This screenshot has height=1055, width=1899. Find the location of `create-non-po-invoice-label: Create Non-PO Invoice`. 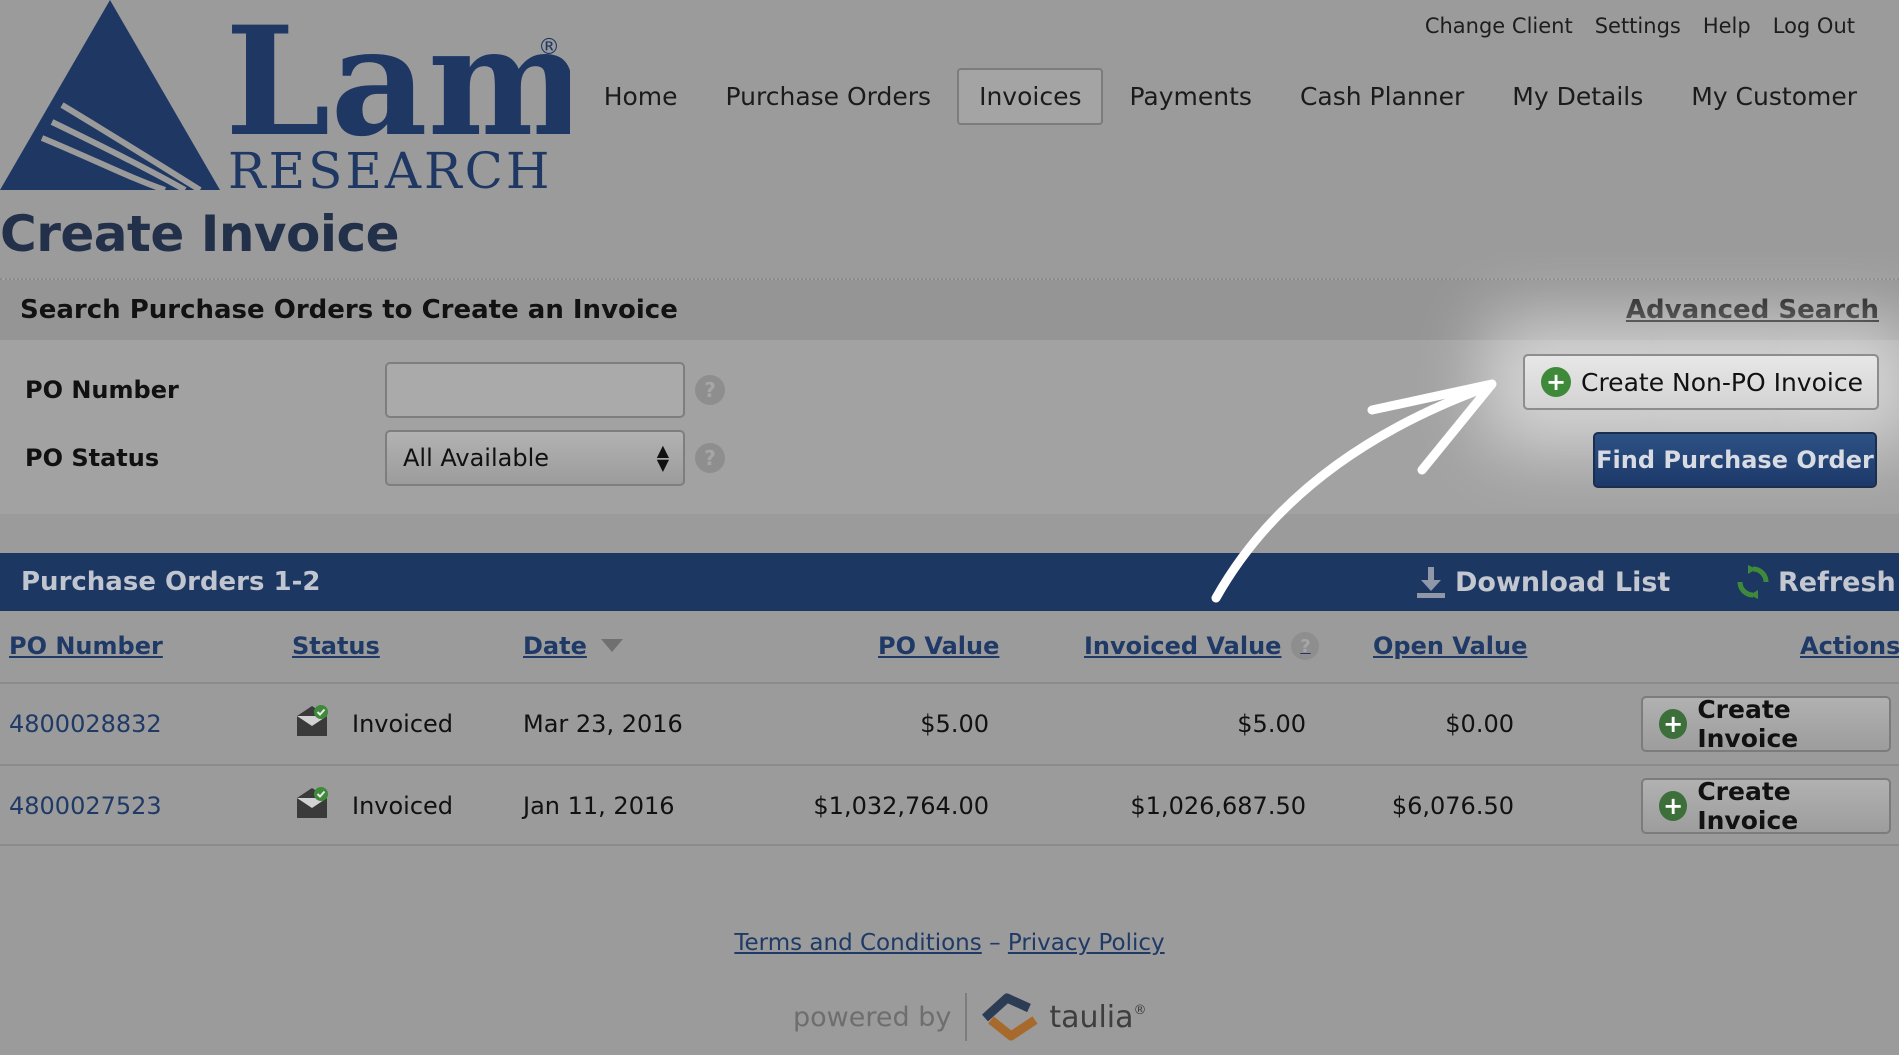

create-non-po-invoice-label: Create Non-PO Invoice is located at coordinates (1722, 382).